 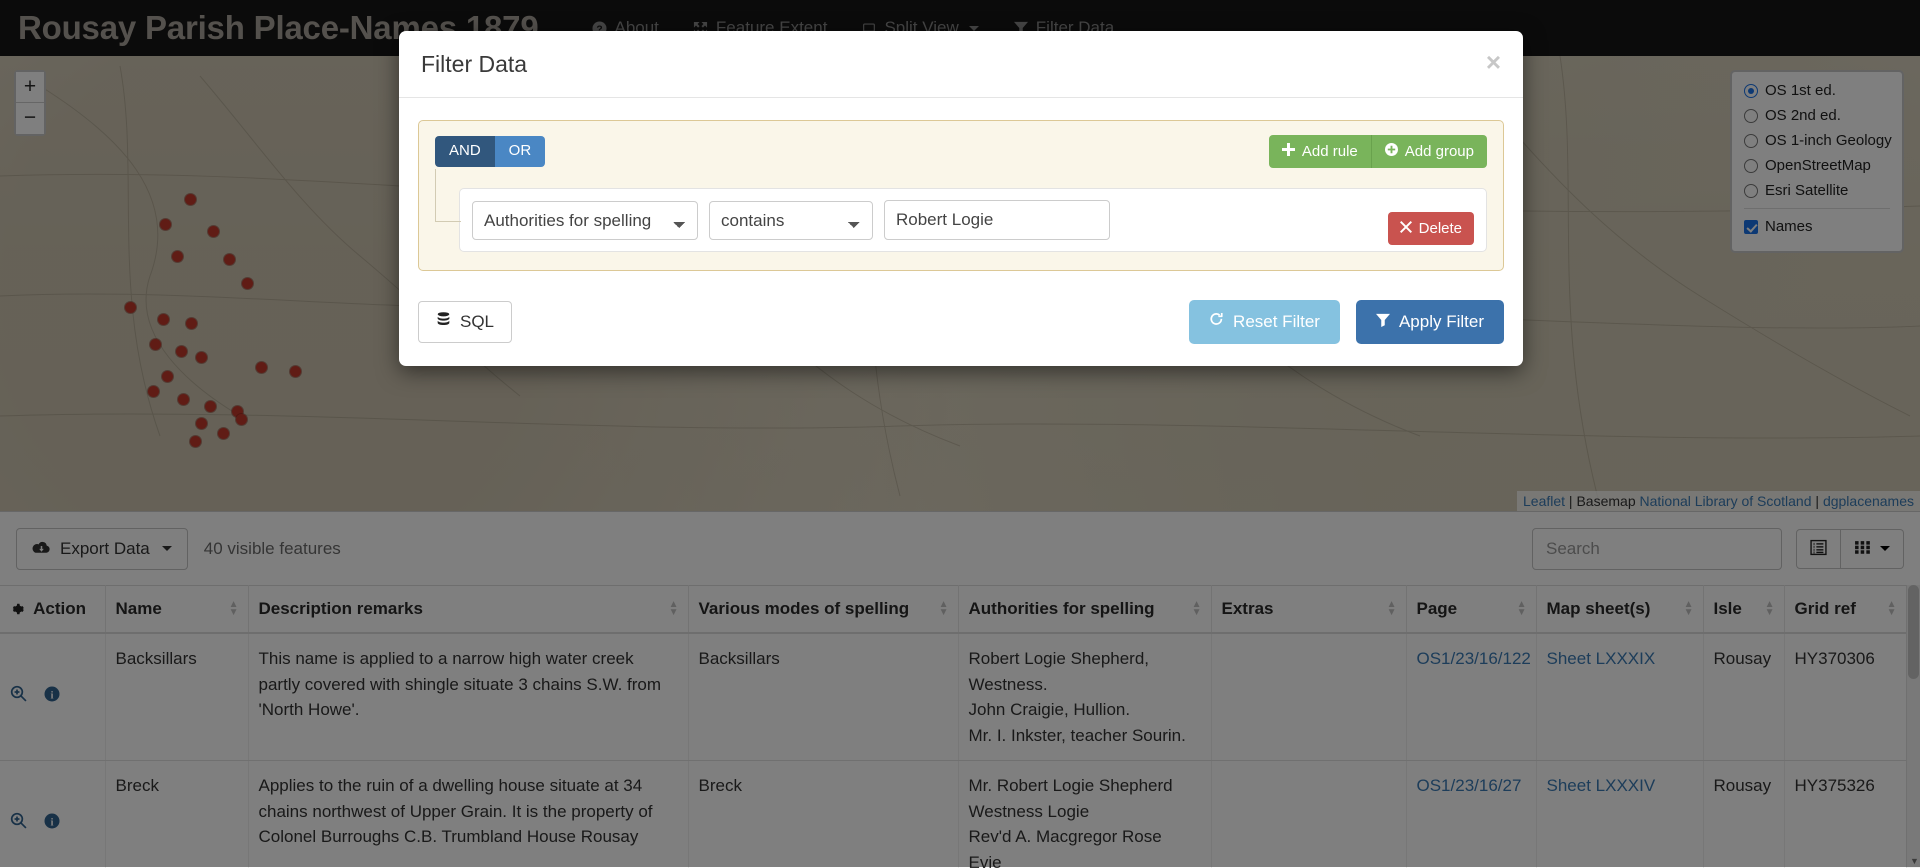 What do you see at coordinates (1440, 228) in the screenshot?
I see `delete-rule-label: Delete` at bounding box center [1440, 228].